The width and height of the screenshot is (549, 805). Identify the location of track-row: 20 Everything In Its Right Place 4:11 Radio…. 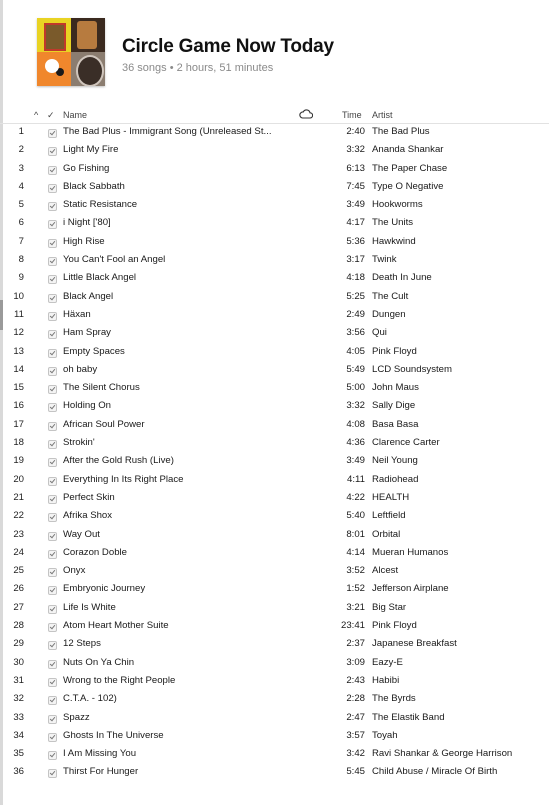
(274, 480).